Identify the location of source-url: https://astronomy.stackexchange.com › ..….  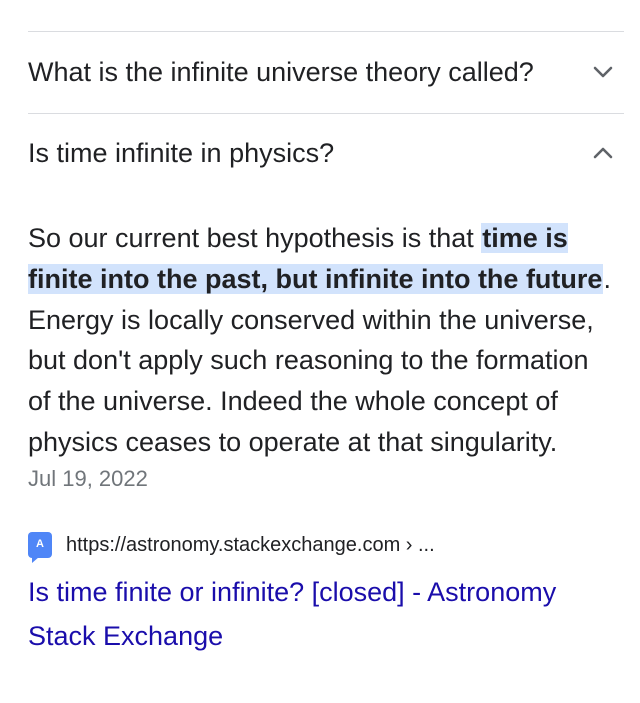
(250, 545).